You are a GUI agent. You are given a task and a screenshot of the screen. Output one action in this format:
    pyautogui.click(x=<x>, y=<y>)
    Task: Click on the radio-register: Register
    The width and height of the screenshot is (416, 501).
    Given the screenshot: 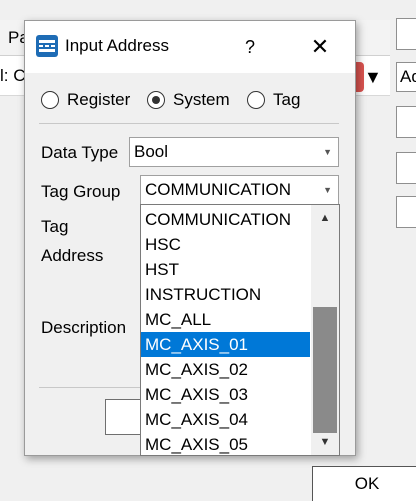 What is the action you would take?
    pyautogui.click(x=96, y=100)
    